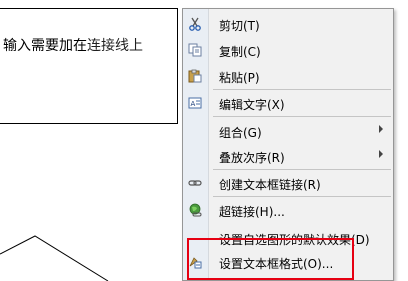 The width and height of the screenshot is (408, 281). I want to click on edit-text-icon: A, so click(195, 103).